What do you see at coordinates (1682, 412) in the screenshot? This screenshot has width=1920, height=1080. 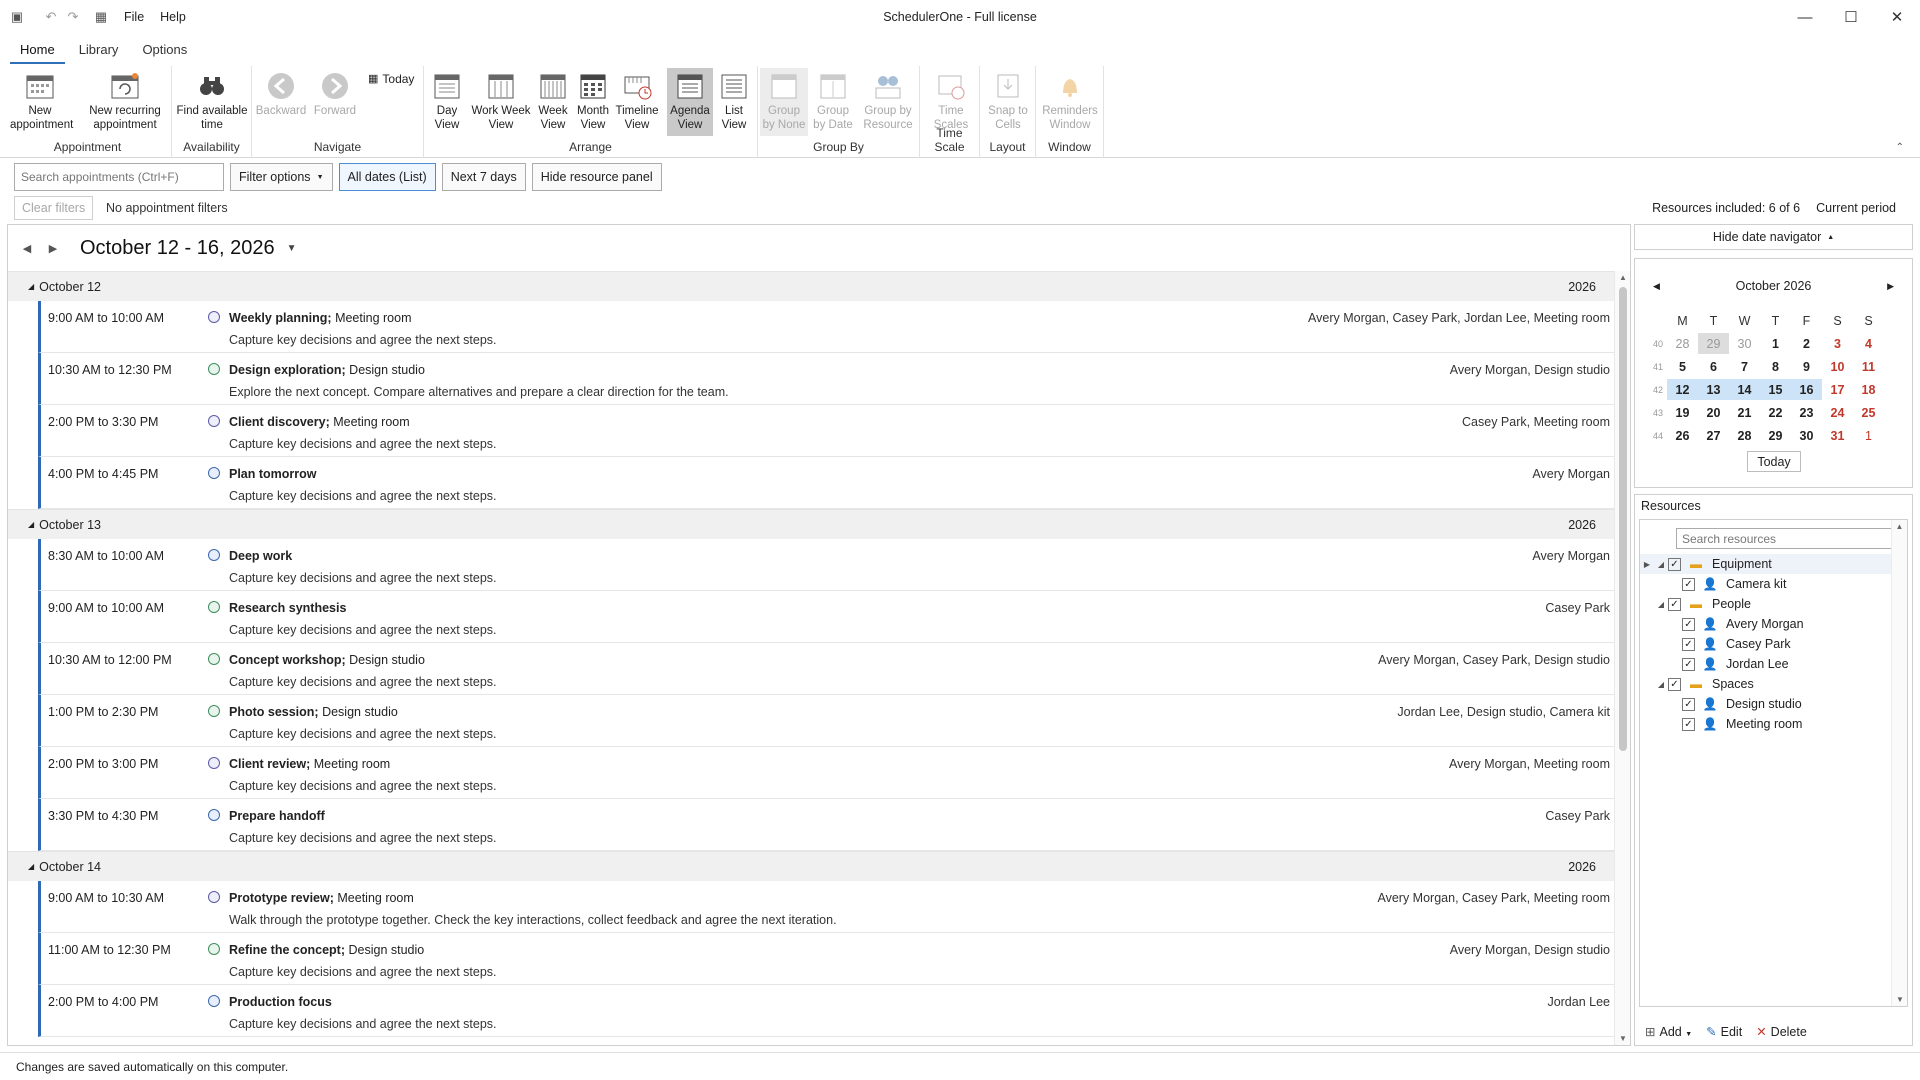 I see `calendar-day: 19` at bounding box center [1682, 412].